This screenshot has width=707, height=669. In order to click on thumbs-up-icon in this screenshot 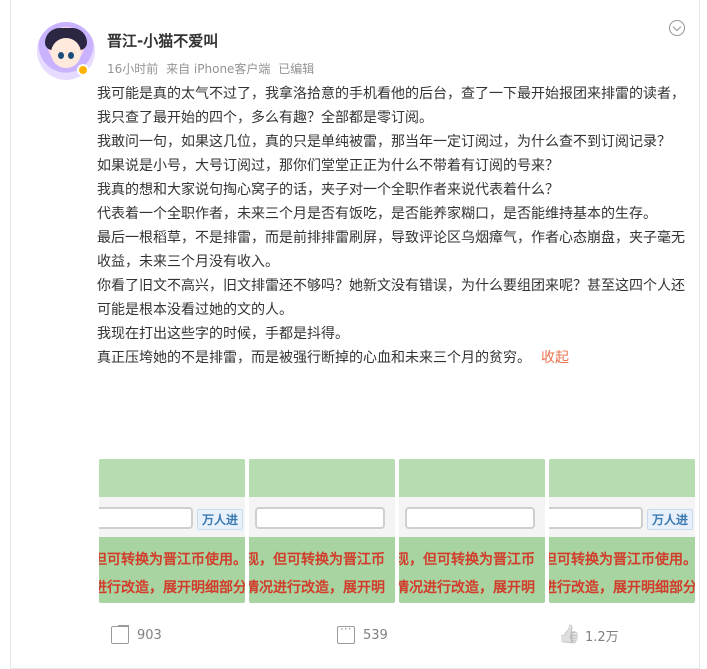, I will do `click(568, 636)`.